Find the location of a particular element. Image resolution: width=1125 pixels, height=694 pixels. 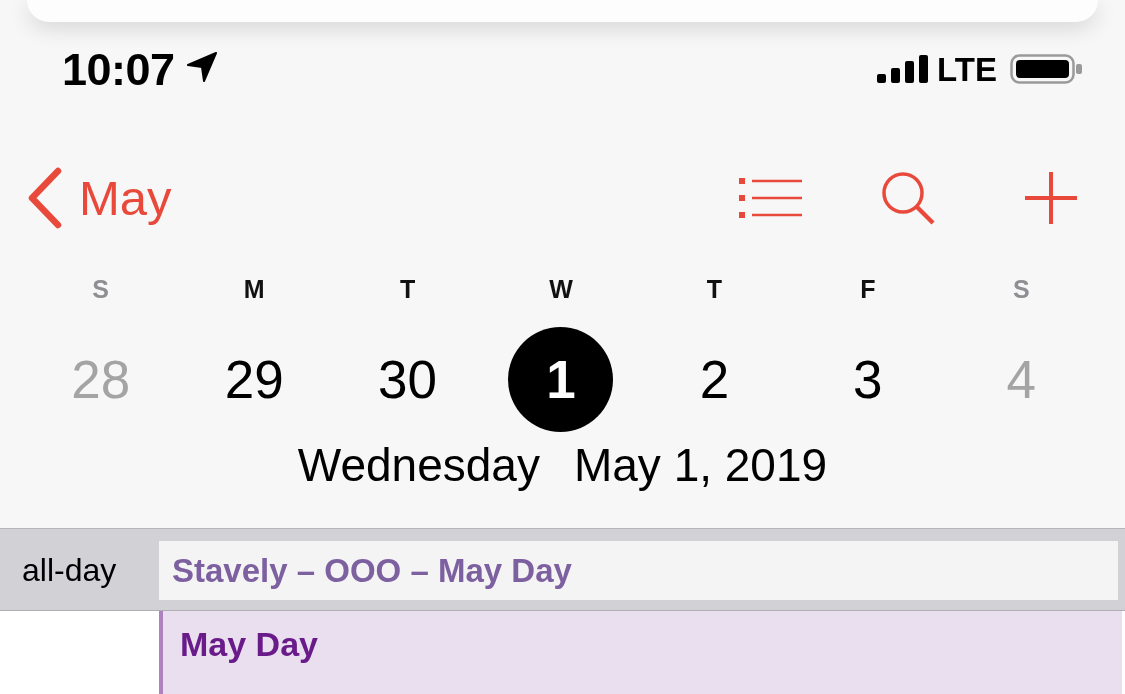

battery-icon is located at coordinates (1046, 69).